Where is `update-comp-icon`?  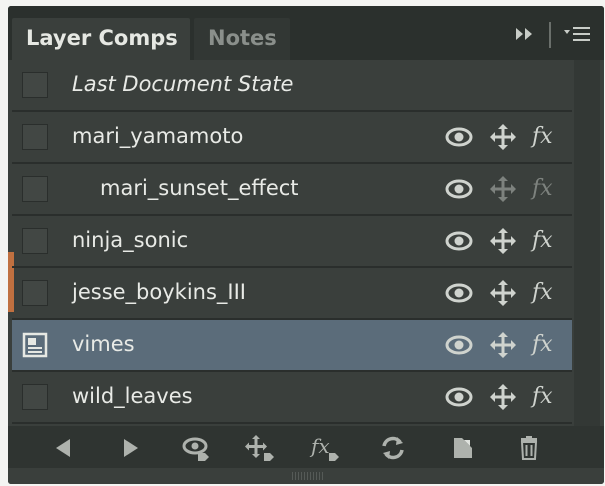 update-comp-icon is located at coordinates (393, 448).